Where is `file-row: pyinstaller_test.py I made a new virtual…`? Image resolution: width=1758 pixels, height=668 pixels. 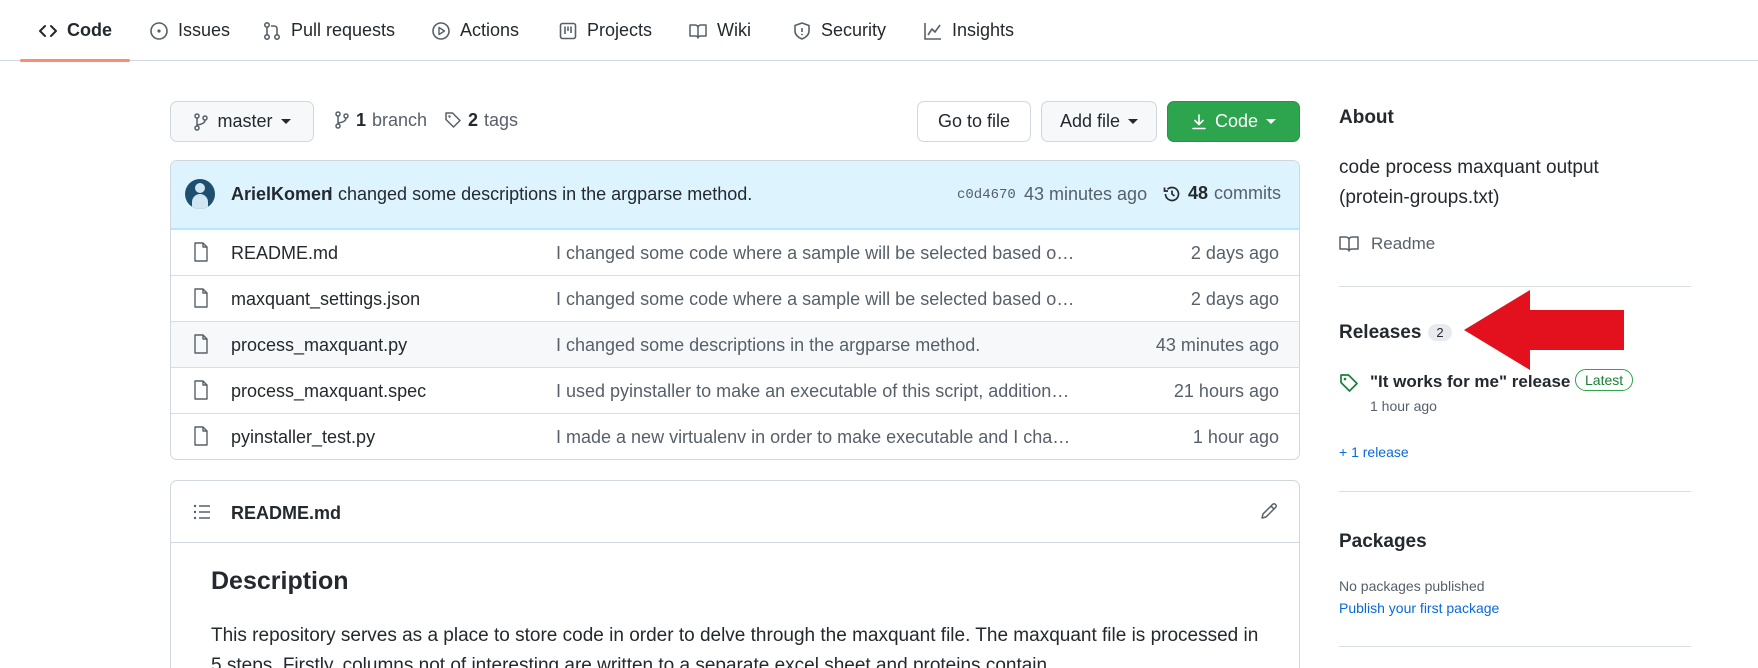 file-row: pyinstaller_test.py I made a new virtual… is located at coordinates (735, 436).